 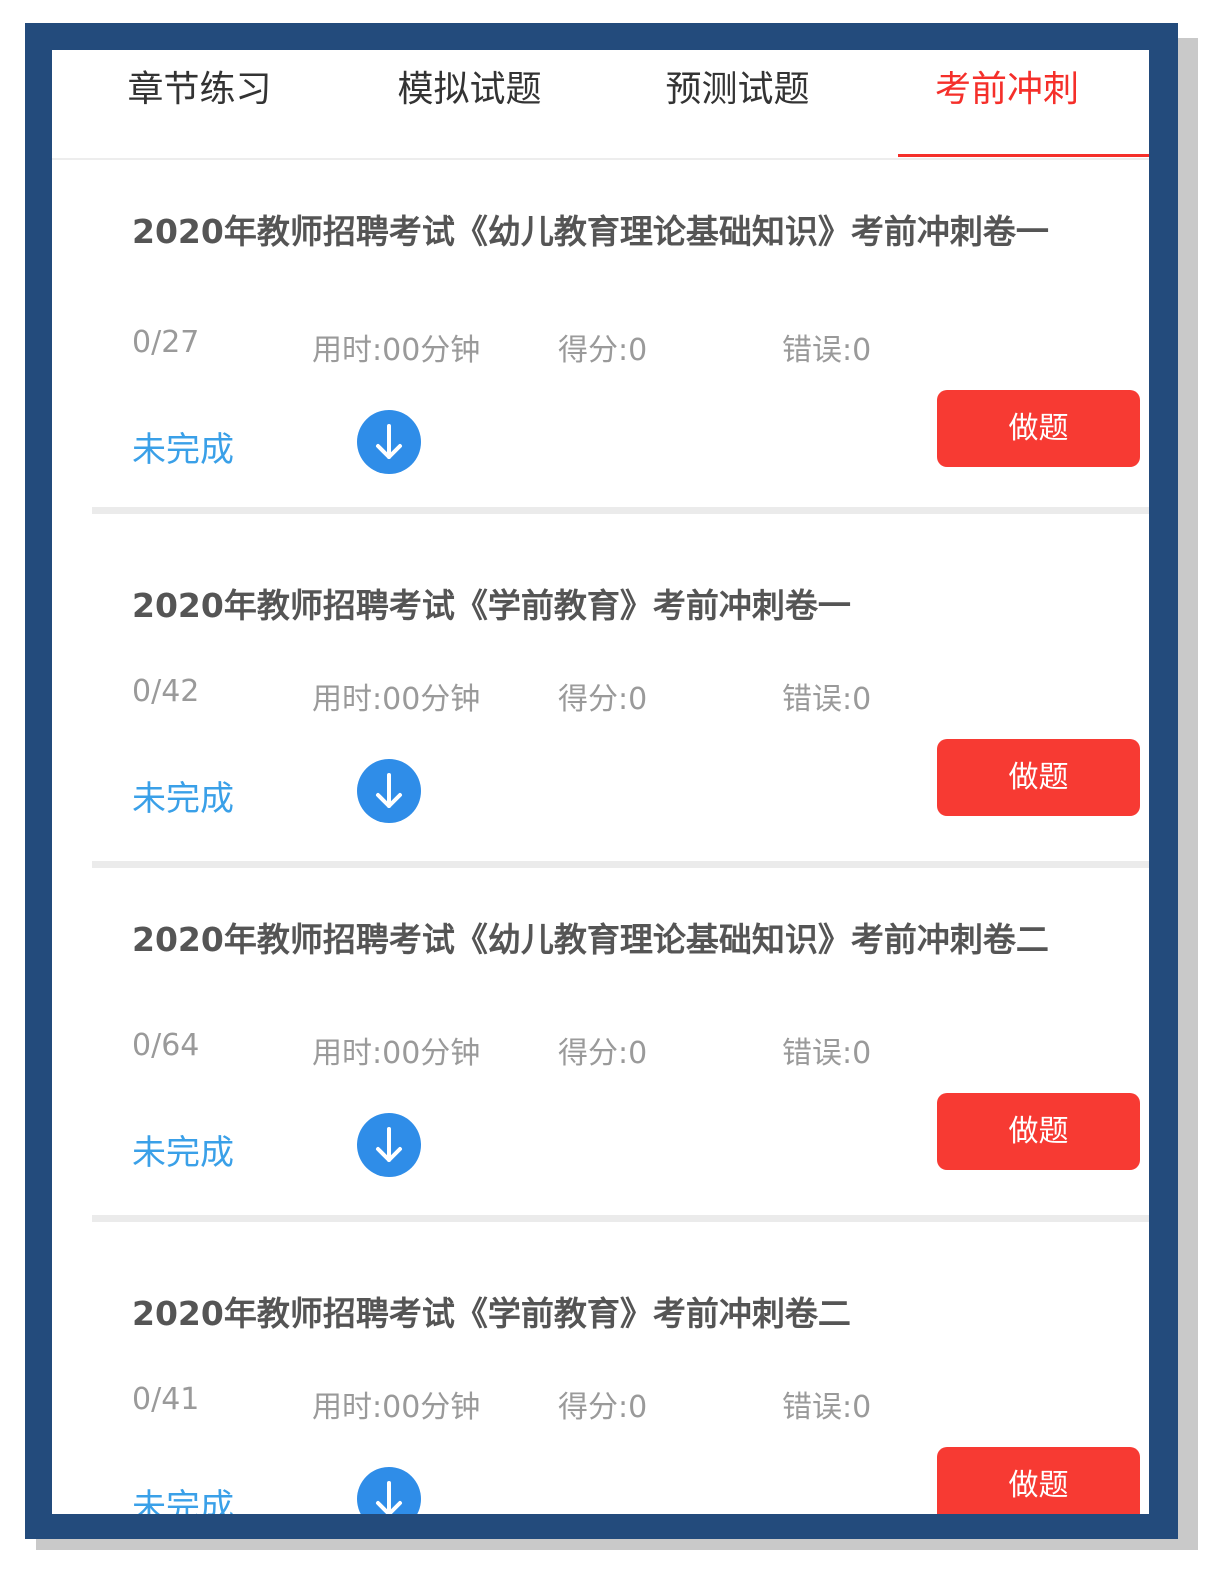 I want to click on paper-title: 2020年教师招聘考试《学前教育》考前冲刺卷二, so click(x=491, y=1313).